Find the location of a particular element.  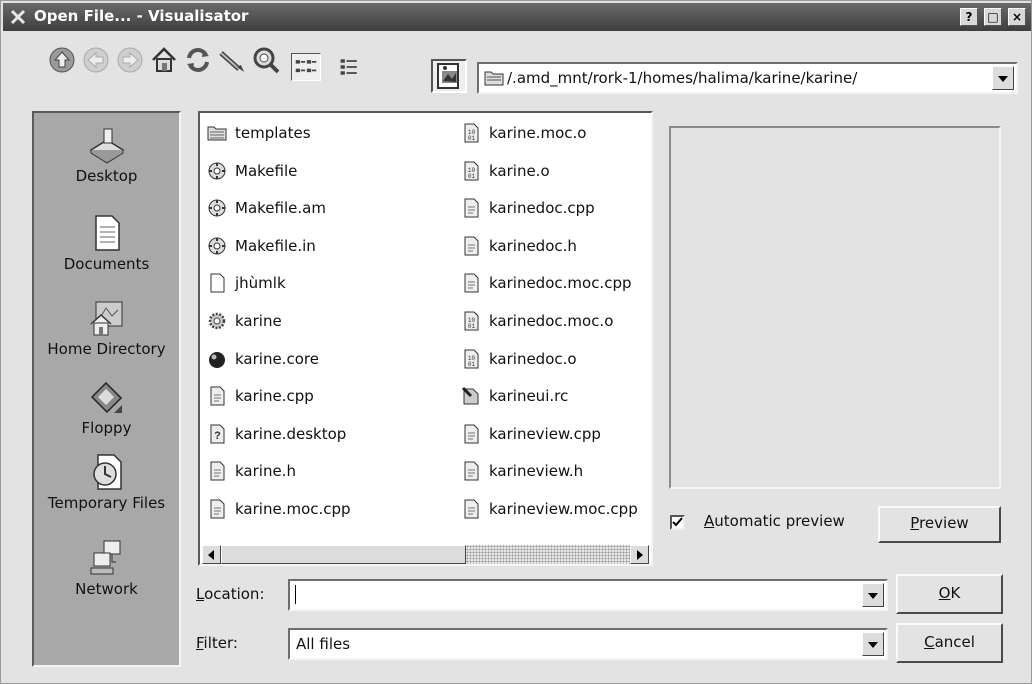

file-item: 10 01 karinedoc.moc.o is located at coordinates (537, 321).